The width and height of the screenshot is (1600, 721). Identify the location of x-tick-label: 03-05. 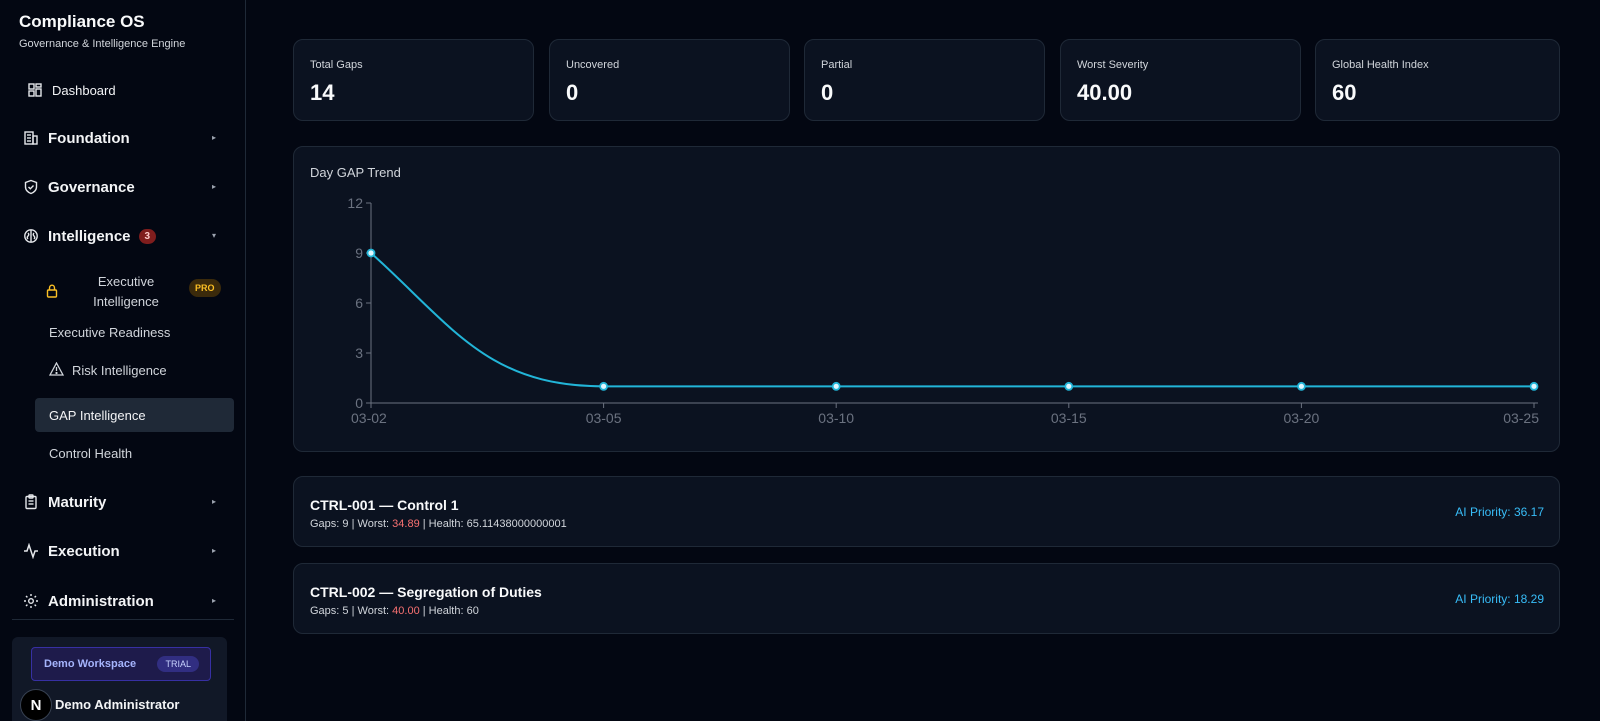
(604, 418).